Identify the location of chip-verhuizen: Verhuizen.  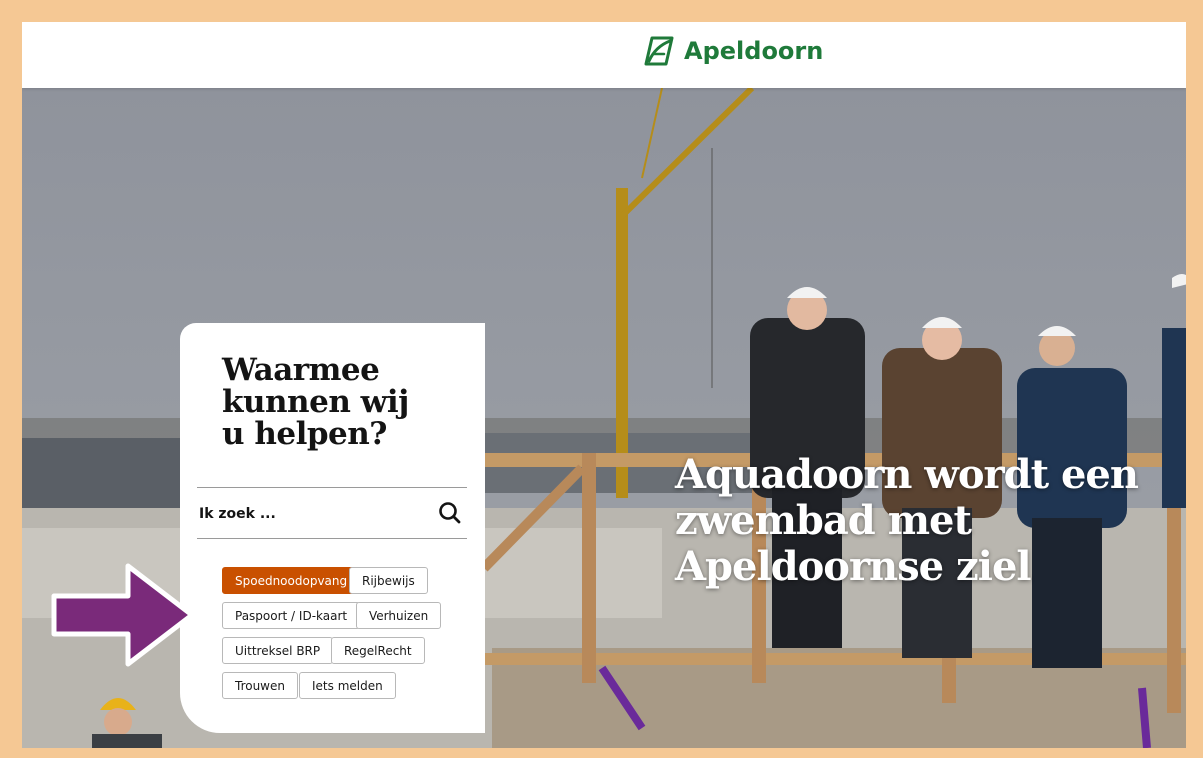
(399, 615).